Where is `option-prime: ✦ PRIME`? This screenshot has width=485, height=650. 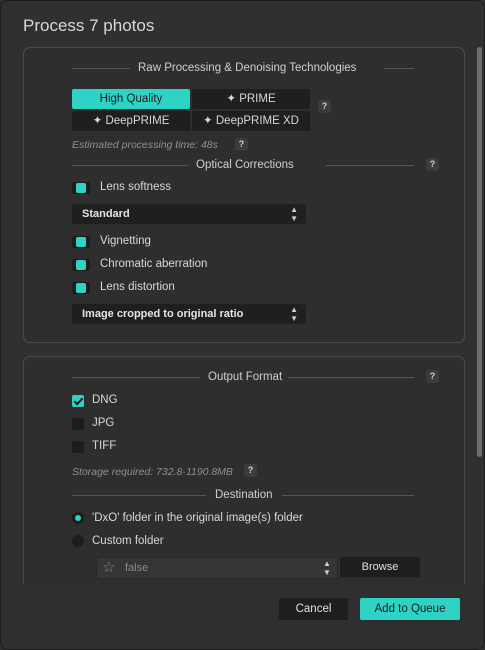 option-prime: ✦ PRIME is located at coordinates (251, 99).